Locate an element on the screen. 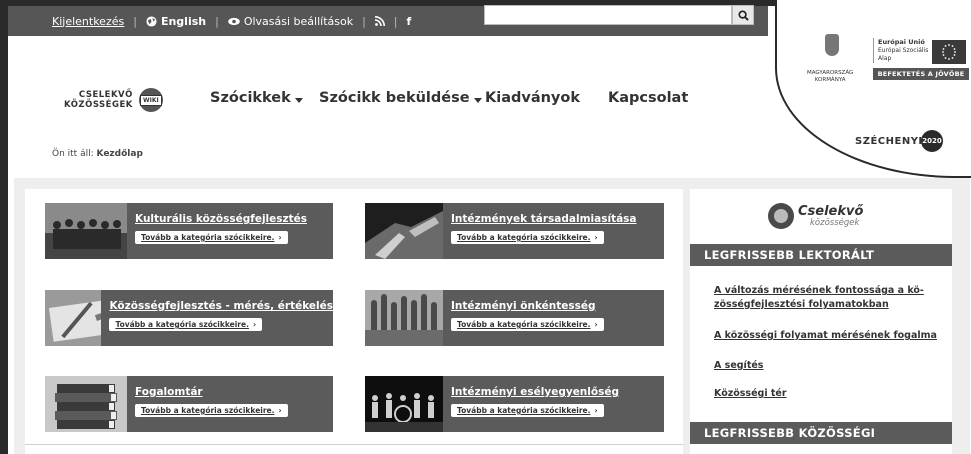  invest-banner: BEFEKTETÉS A JÖVŐBE is located at coordinates (921, 74).